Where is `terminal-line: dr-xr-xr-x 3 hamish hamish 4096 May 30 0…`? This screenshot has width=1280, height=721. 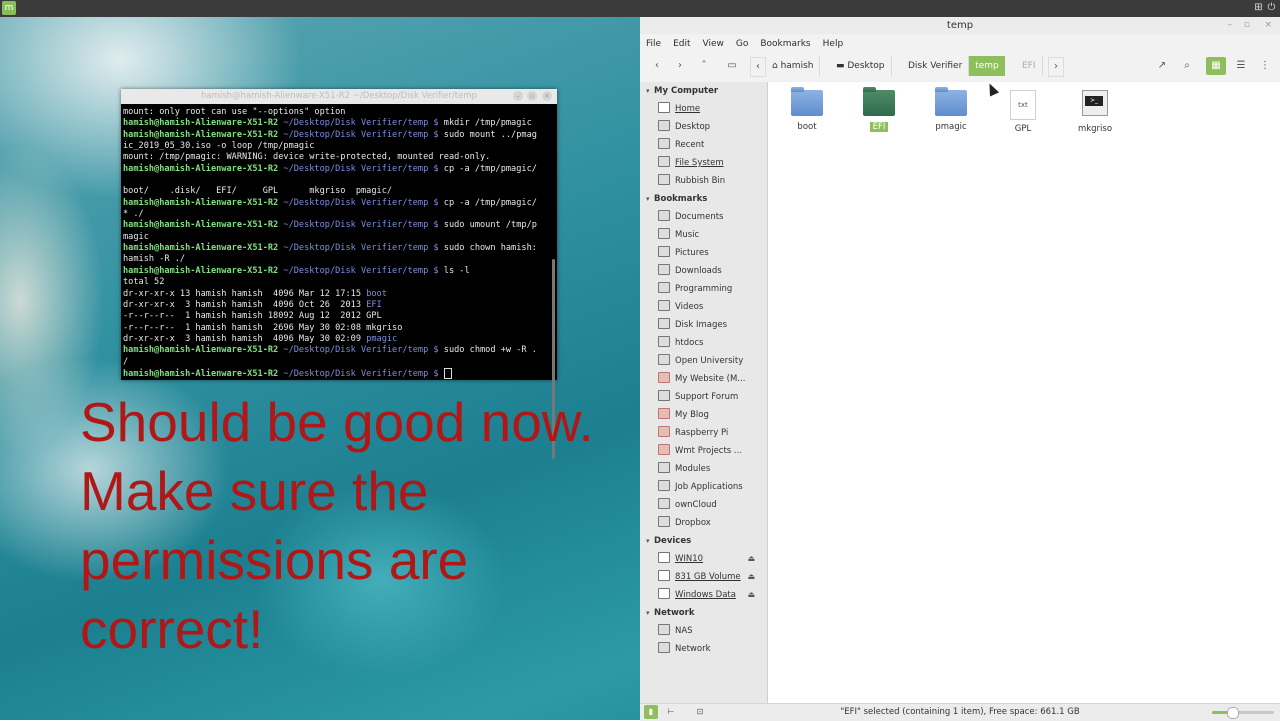
terminal-line: dr-xr-xr-x 3 hamish hamish 4096 May 30 0… is located at coordinates (340, 339).